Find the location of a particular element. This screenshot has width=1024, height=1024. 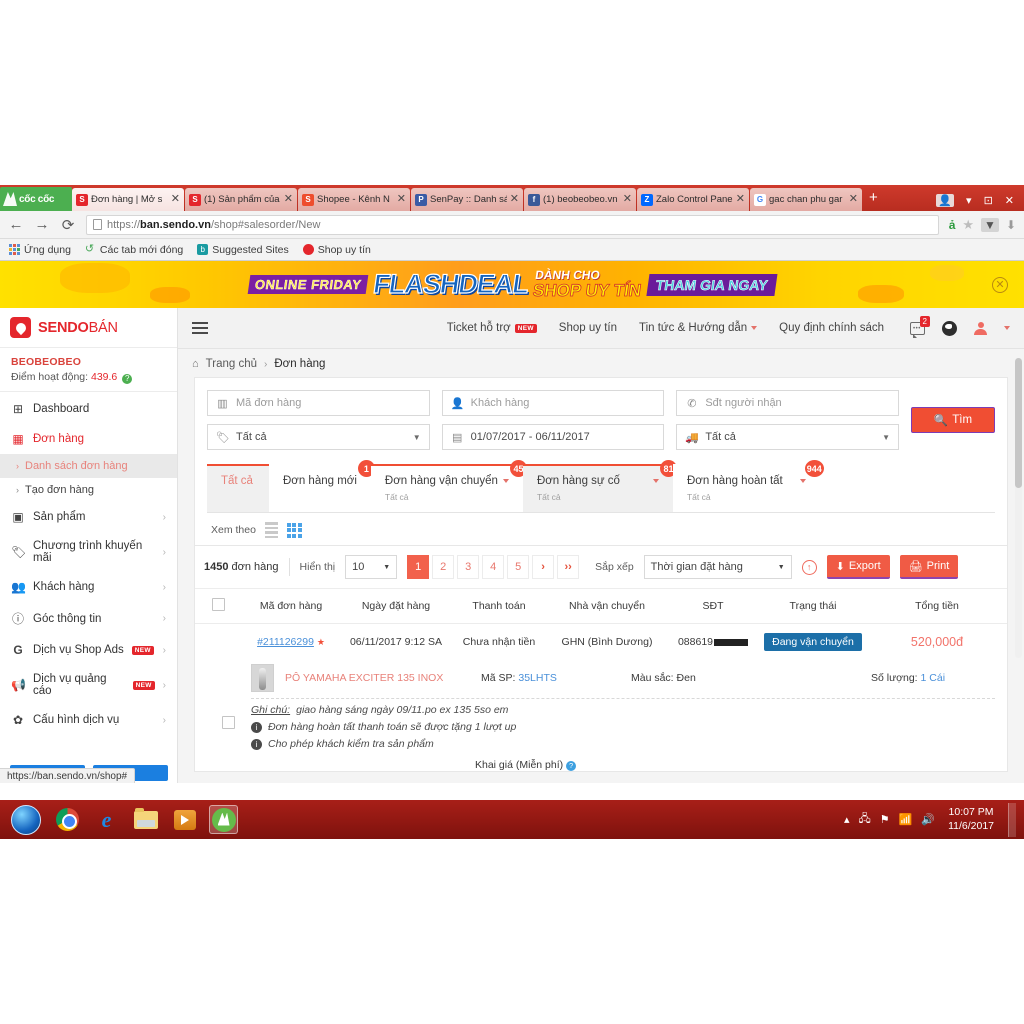

sidebar-item-shop-ads: G Dịch vụ Shop Ads NEW › is located at coordinates (88, 650).